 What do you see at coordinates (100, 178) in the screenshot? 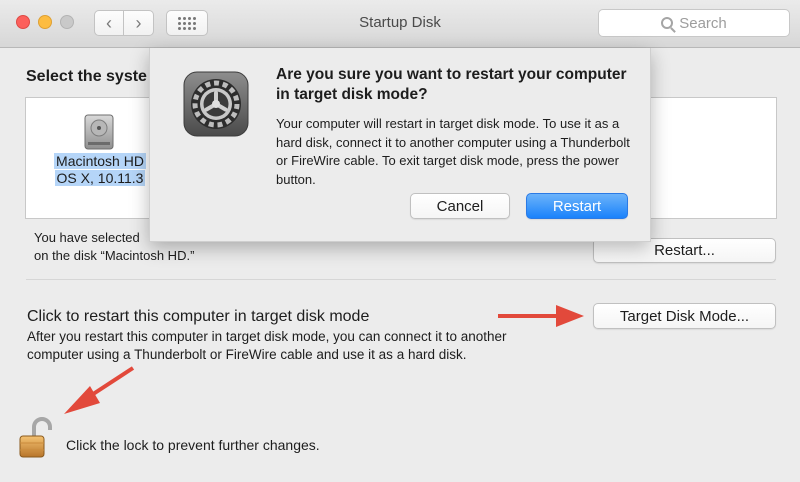
I see `disk-os-version: OS X, 10.11.3` at bounding box center [100, 178].